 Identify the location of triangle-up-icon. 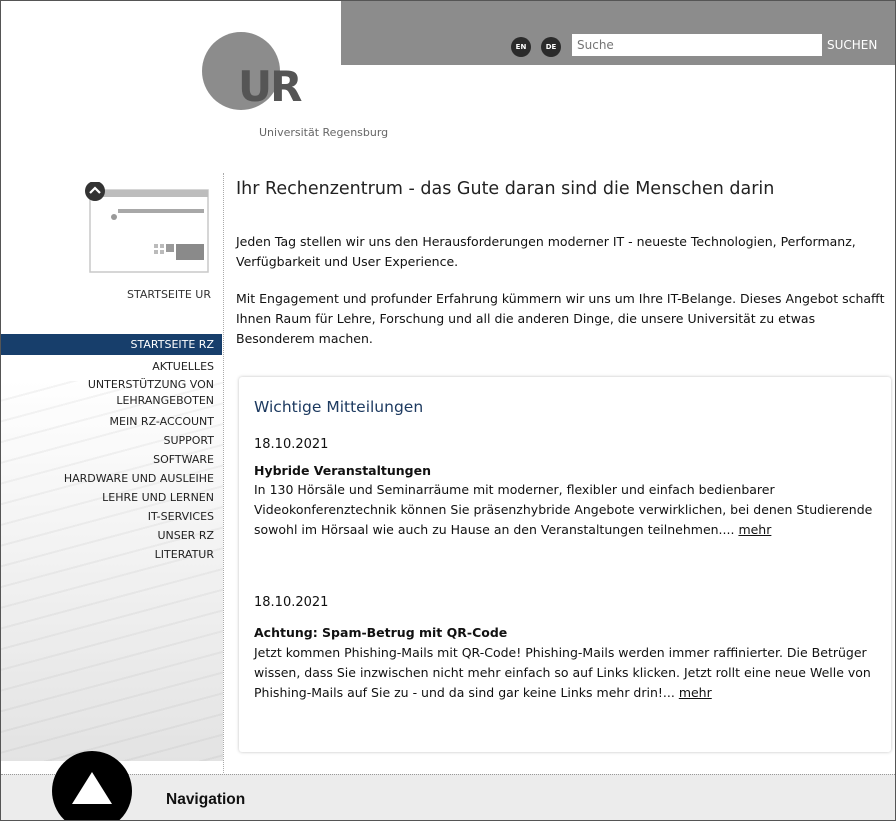
(92, 788).